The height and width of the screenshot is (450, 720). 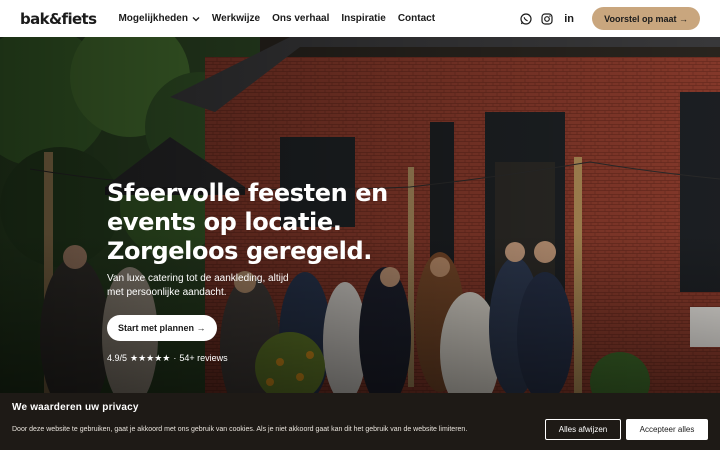 I want to click on nav-item-mogelijkheden: Mogelijkheden, so click(x=159, y=18).